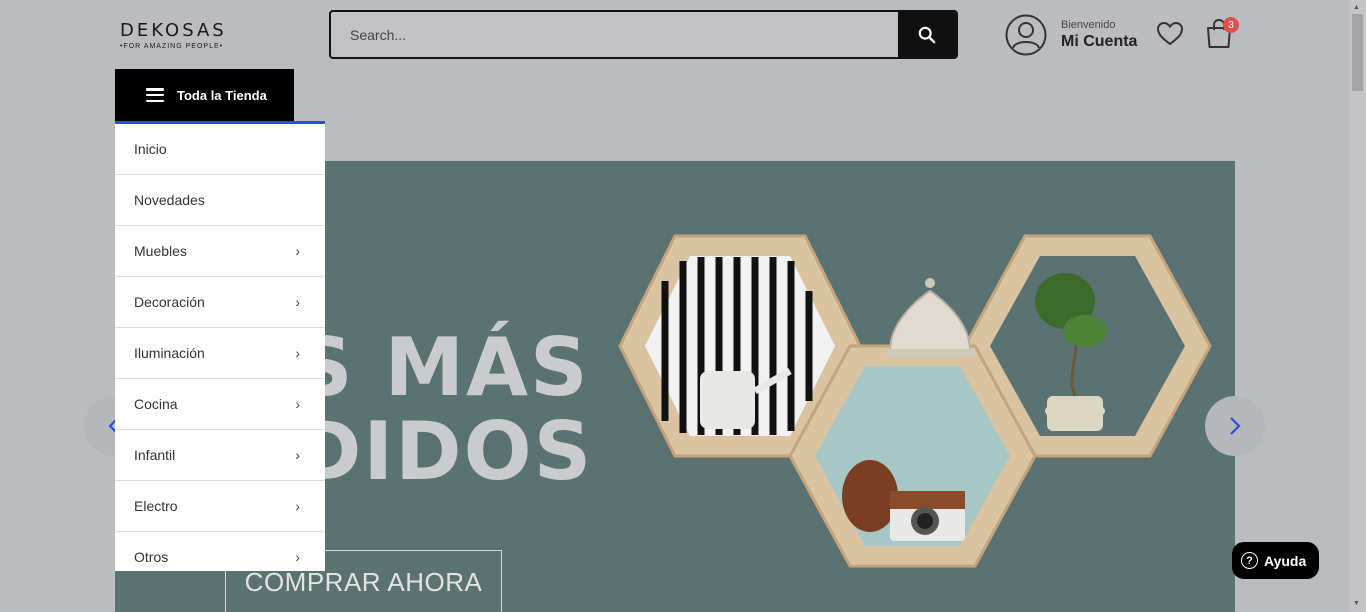 Image resolution: width=1366 pixels, height=612 pixels. What do you see at coordinates (160, 251) in the screenshot?
I see `menu-item-label: Muebles` at bounding box center [160, 251].